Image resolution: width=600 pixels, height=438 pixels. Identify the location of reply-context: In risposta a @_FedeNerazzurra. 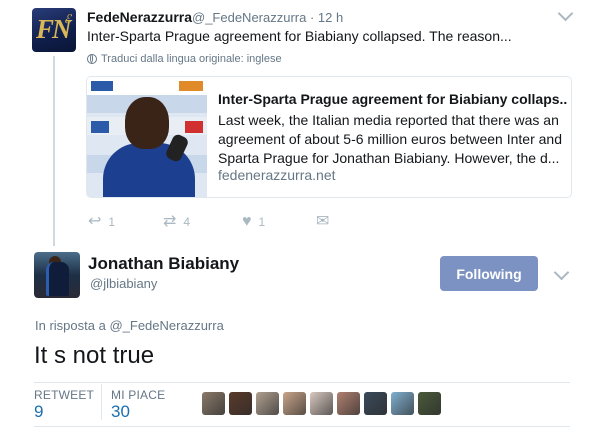
(129, 325).